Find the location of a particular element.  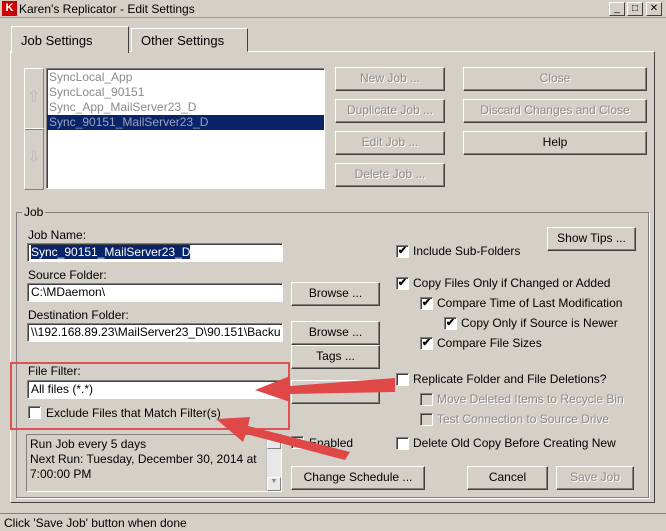

arrow-to-exclude-icon is located at coordinates (283, 438).